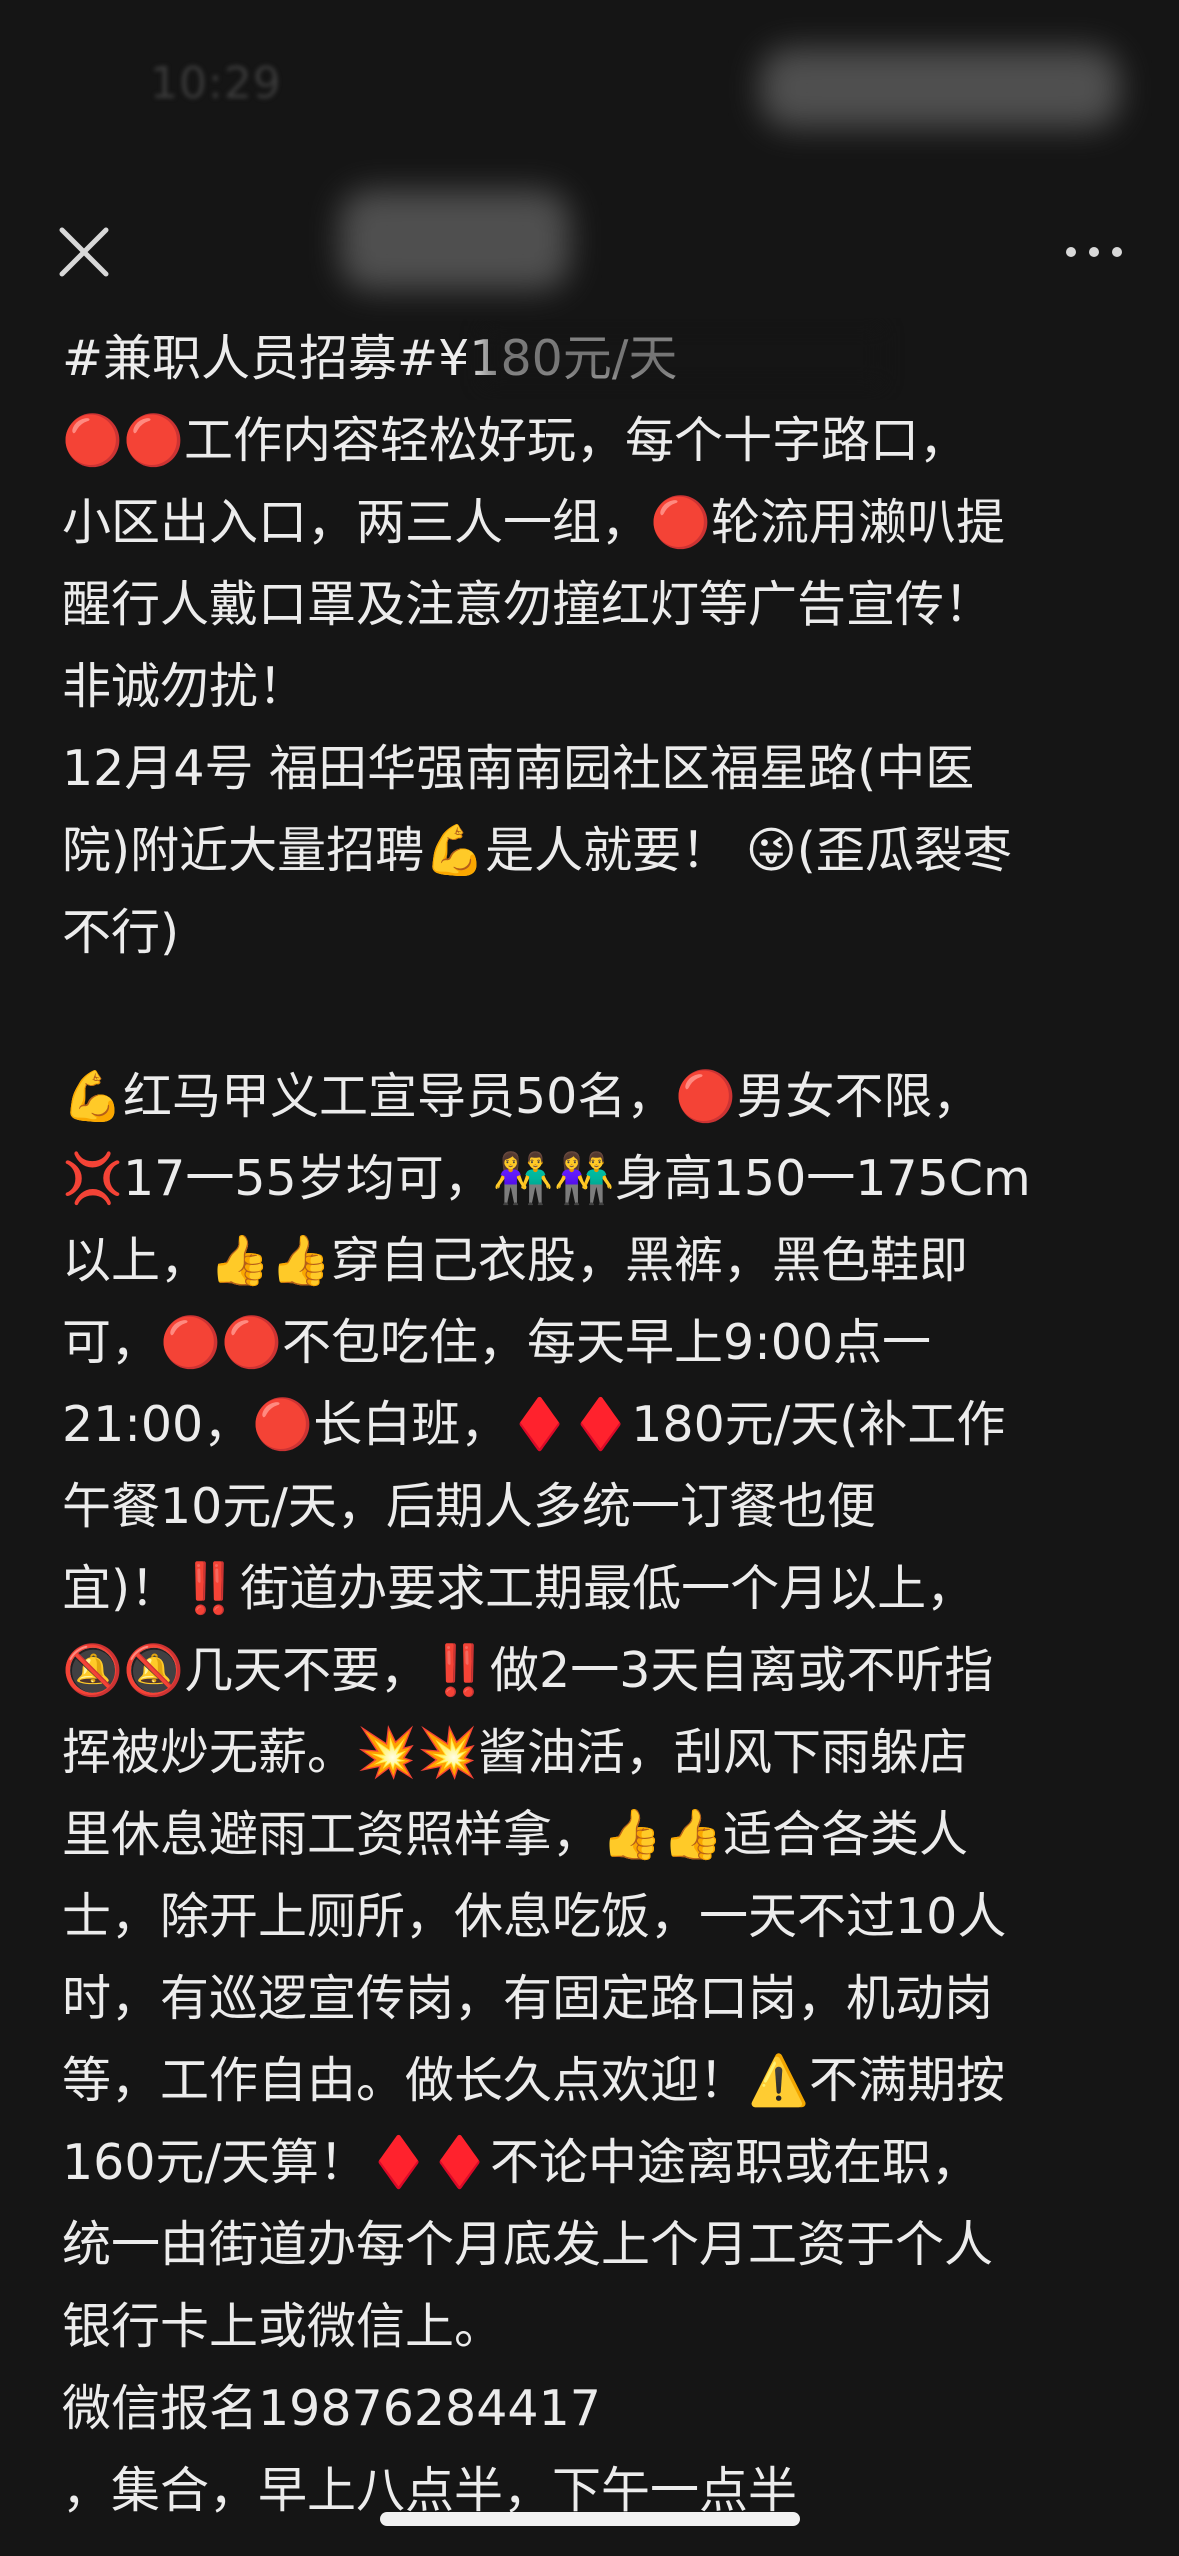  Describe the element at coordinates (519, 1588) in the screenshot. I see `post-text-line: 宜)！‼️街道办要求工期最低一个月以上，` at that location.